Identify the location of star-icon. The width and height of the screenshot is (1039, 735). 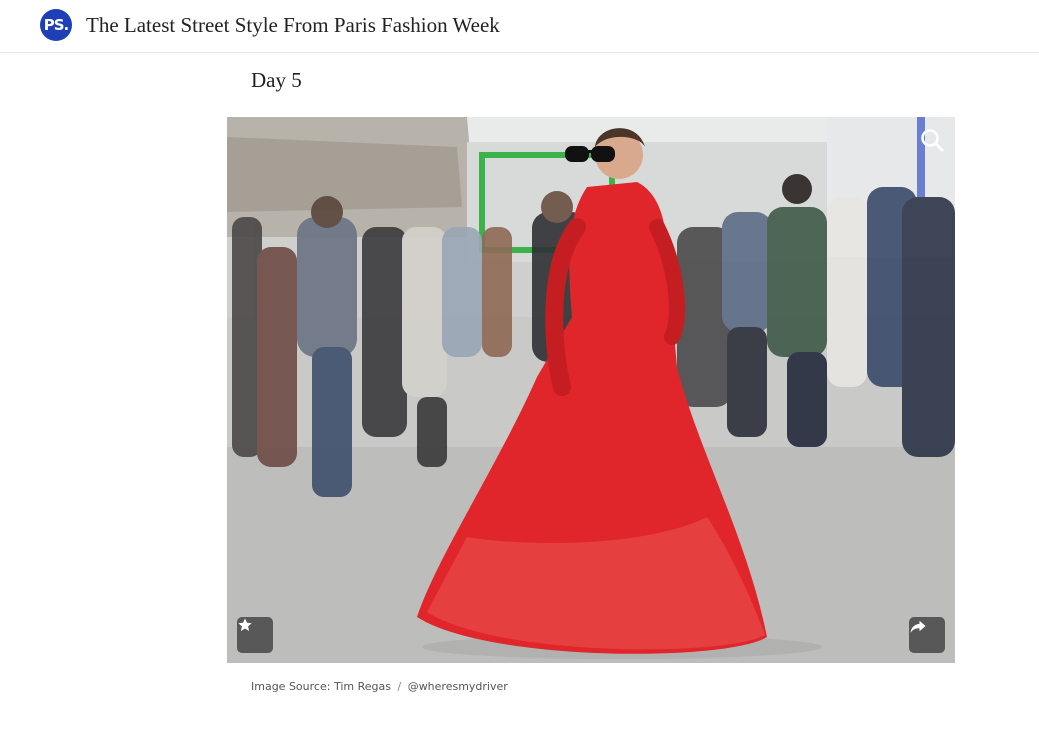
(245, 624).